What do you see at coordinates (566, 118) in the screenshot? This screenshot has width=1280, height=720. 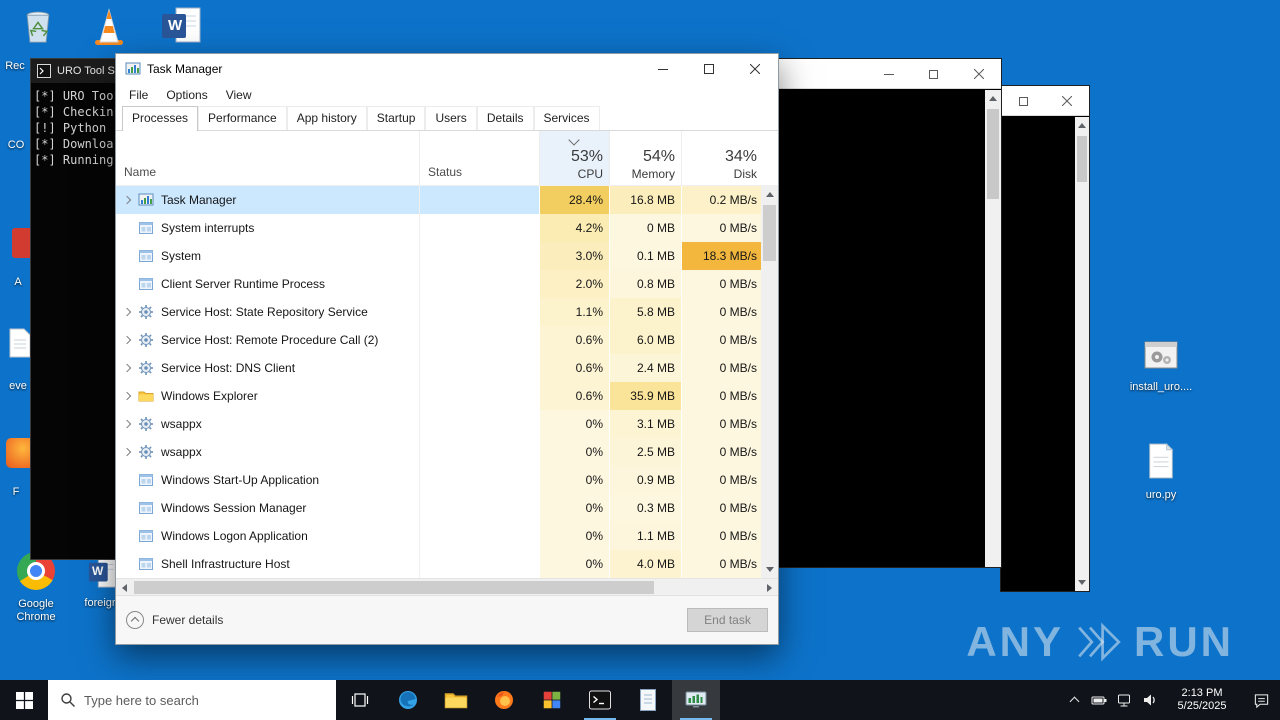 I see `tab-services: Services` at bounding box center [566, 118].